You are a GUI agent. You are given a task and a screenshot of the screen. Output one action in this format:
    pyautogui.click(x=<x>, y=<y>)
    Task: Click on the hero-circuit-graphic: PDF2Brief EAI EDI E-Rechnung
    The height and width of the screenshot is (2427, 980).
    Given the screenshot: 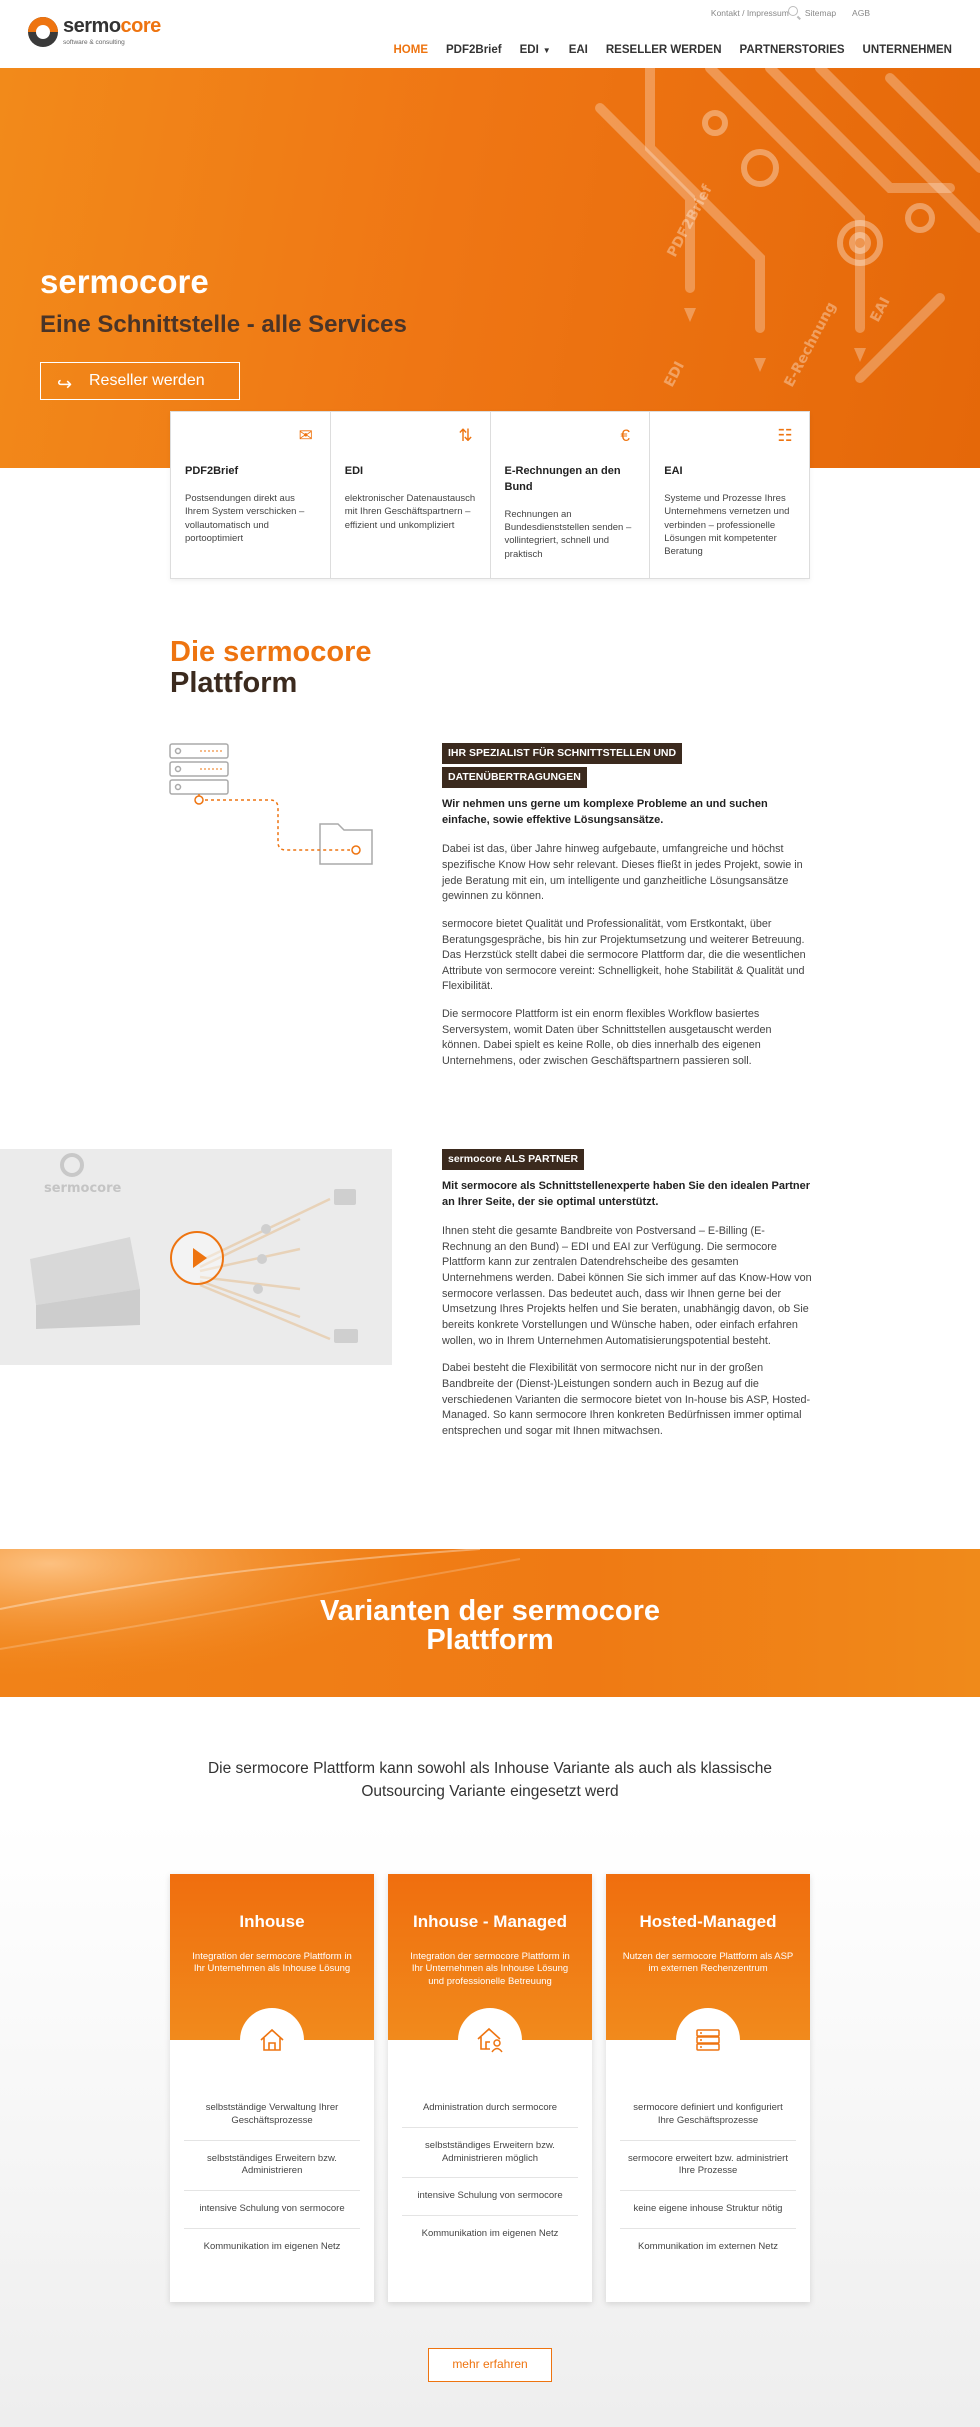 What is the action you would take?
    pyautogui.click(x=787, y=229)
    